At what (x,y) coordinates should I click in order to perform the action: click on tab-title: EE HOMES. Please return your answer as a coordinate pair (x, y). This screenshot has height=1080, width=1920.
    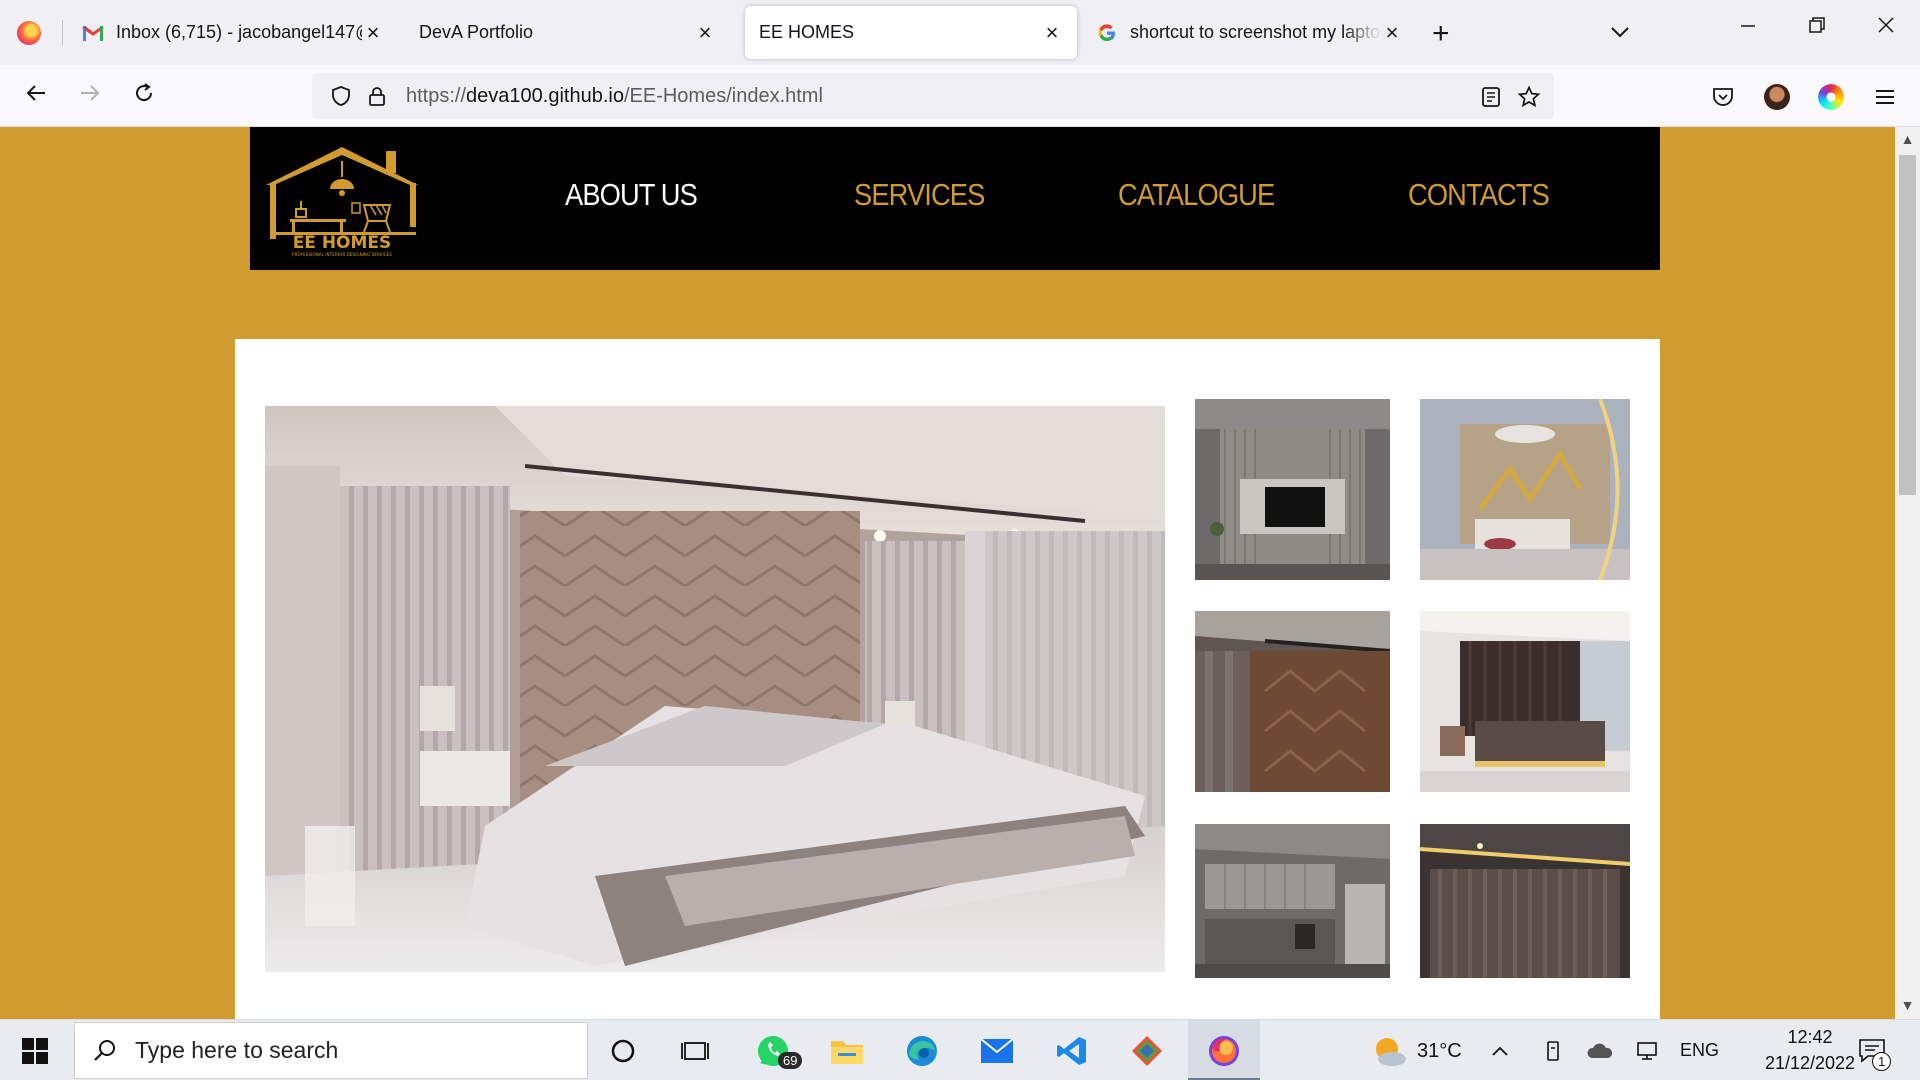
    Looking at the image, I should click on (807, 32).